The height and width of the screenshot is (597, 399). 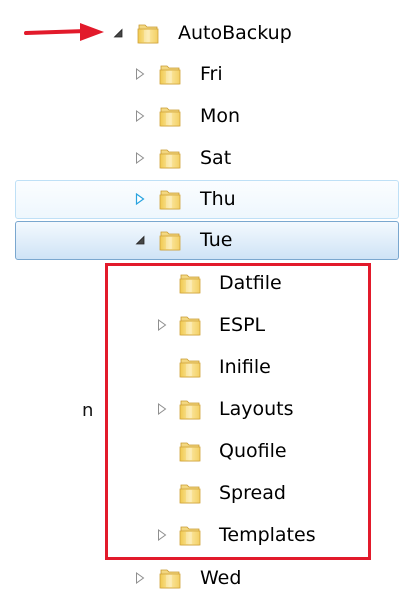 I want to click on tree-item-tue: Tue, so click(x=260, y=240).